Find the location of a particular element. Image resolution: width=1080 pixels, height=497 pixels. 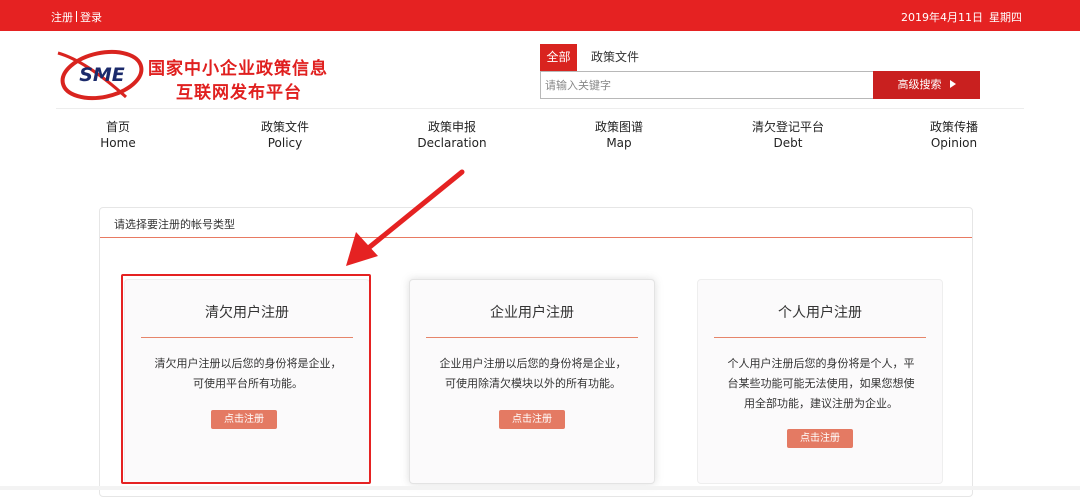

card-title: 个人用户注册 is located at coordinates (820, 313).